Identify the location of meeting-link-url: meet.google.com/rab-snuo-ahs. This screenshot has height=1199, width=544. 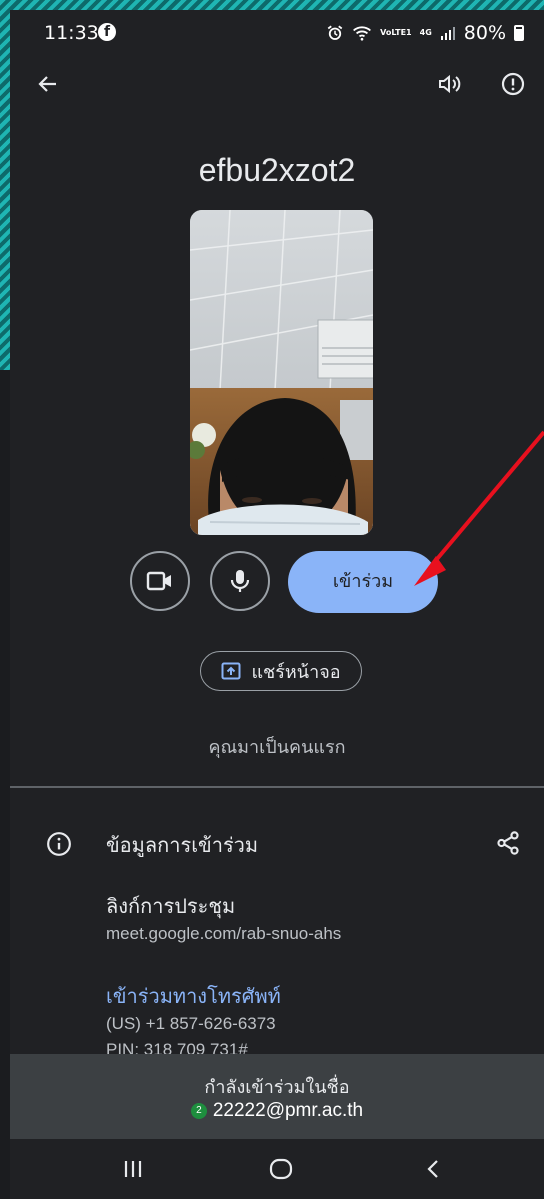
(223, 934).